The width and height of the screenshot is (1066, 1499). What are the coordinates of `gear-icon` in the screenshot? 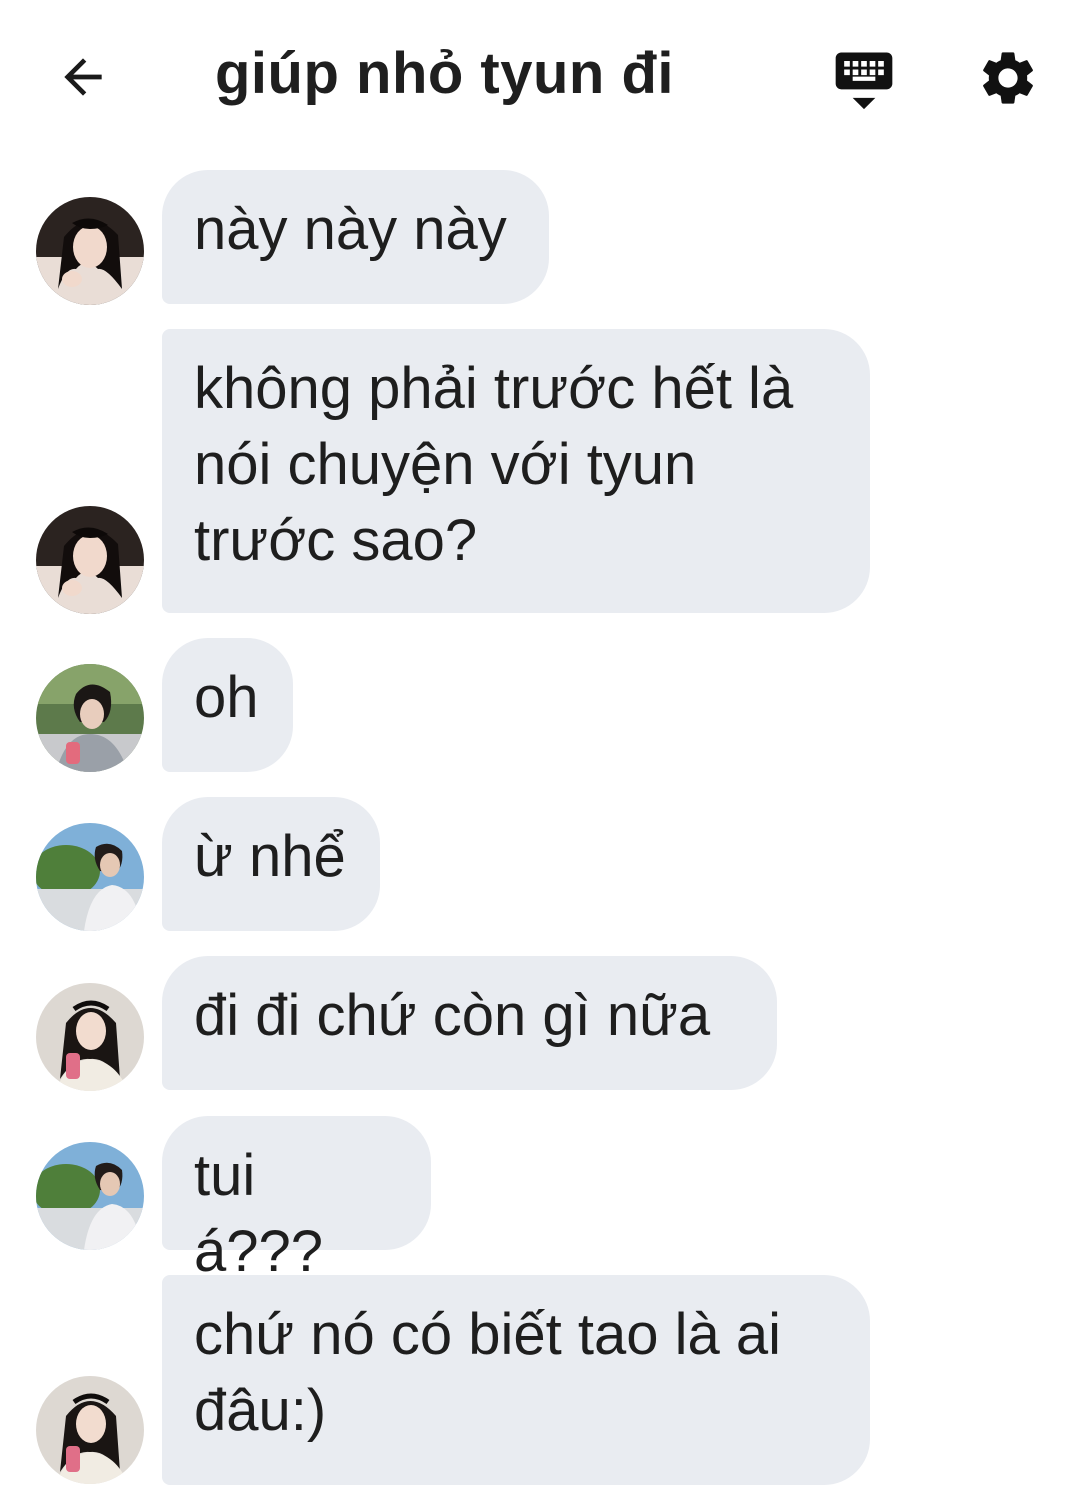 It's located at (1008, 78).